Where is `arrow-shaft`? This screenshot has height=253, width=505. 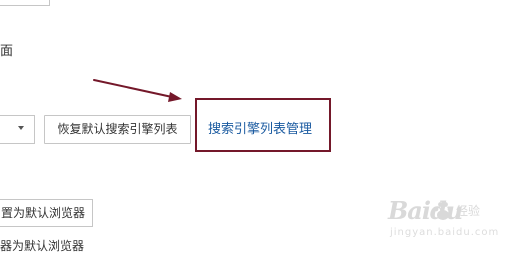 arrow-shaft is located at coordinates (133, 88).